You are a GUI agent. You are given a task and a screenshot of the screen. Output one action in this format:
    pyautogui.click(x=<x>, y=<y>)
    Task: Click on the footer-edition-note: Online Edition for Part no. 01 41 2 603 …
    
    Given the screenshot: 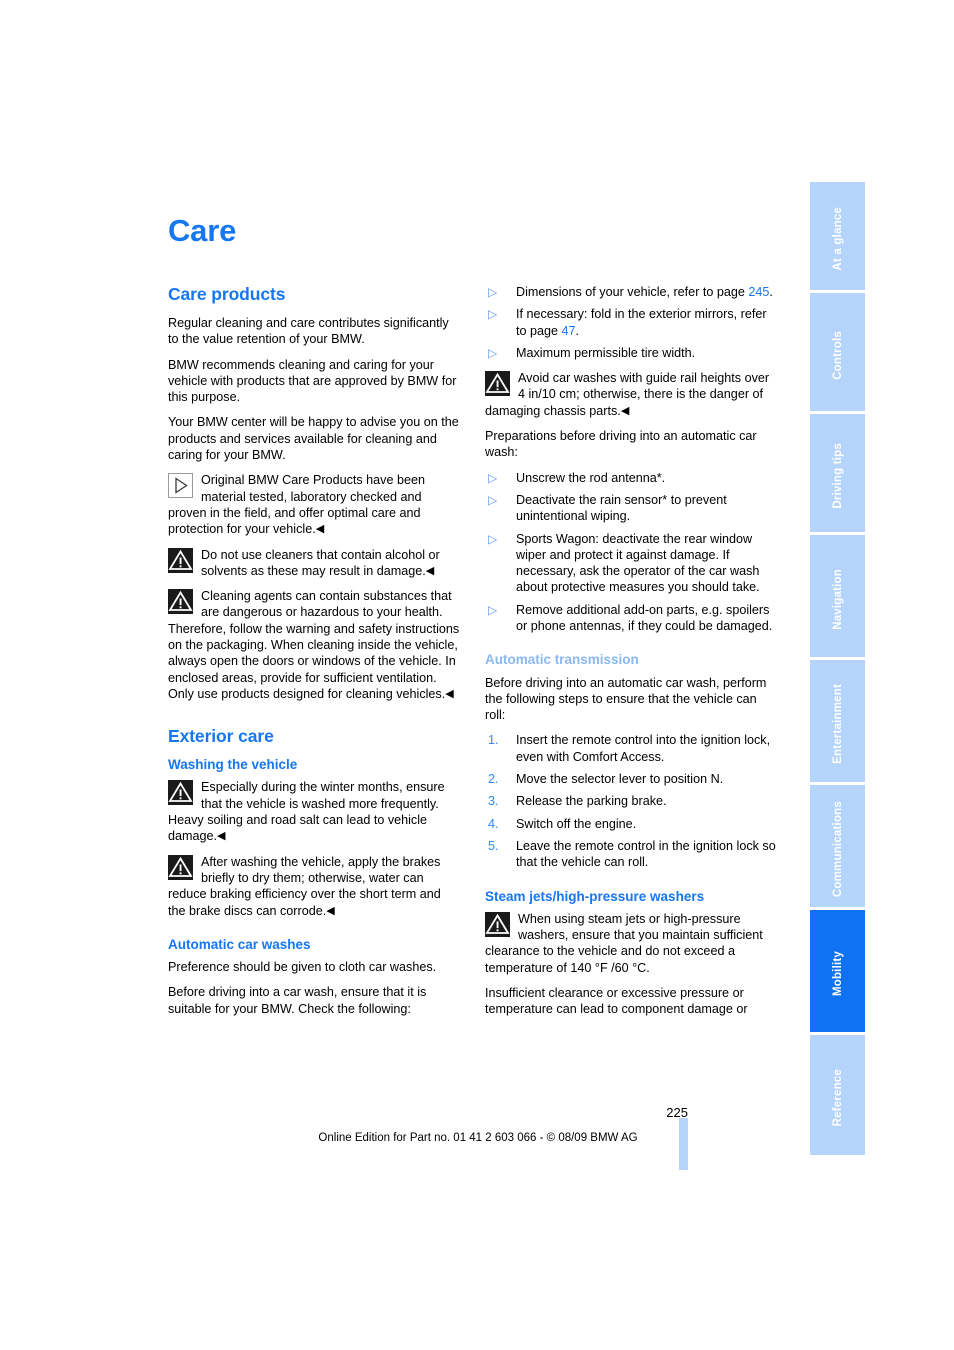 What is the action you would take?
    pyautogui.click(x=478, y=1138)
    